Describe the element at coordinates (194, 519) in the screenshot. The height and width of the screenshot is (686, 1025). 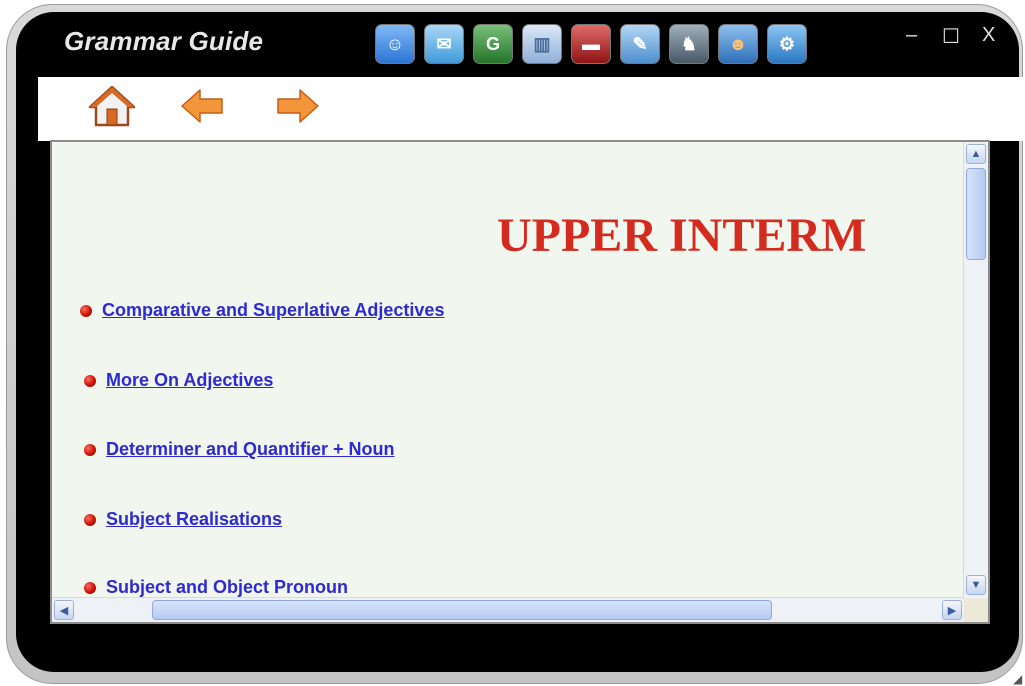
I see `topic-link: Subject Realisations` at that location.